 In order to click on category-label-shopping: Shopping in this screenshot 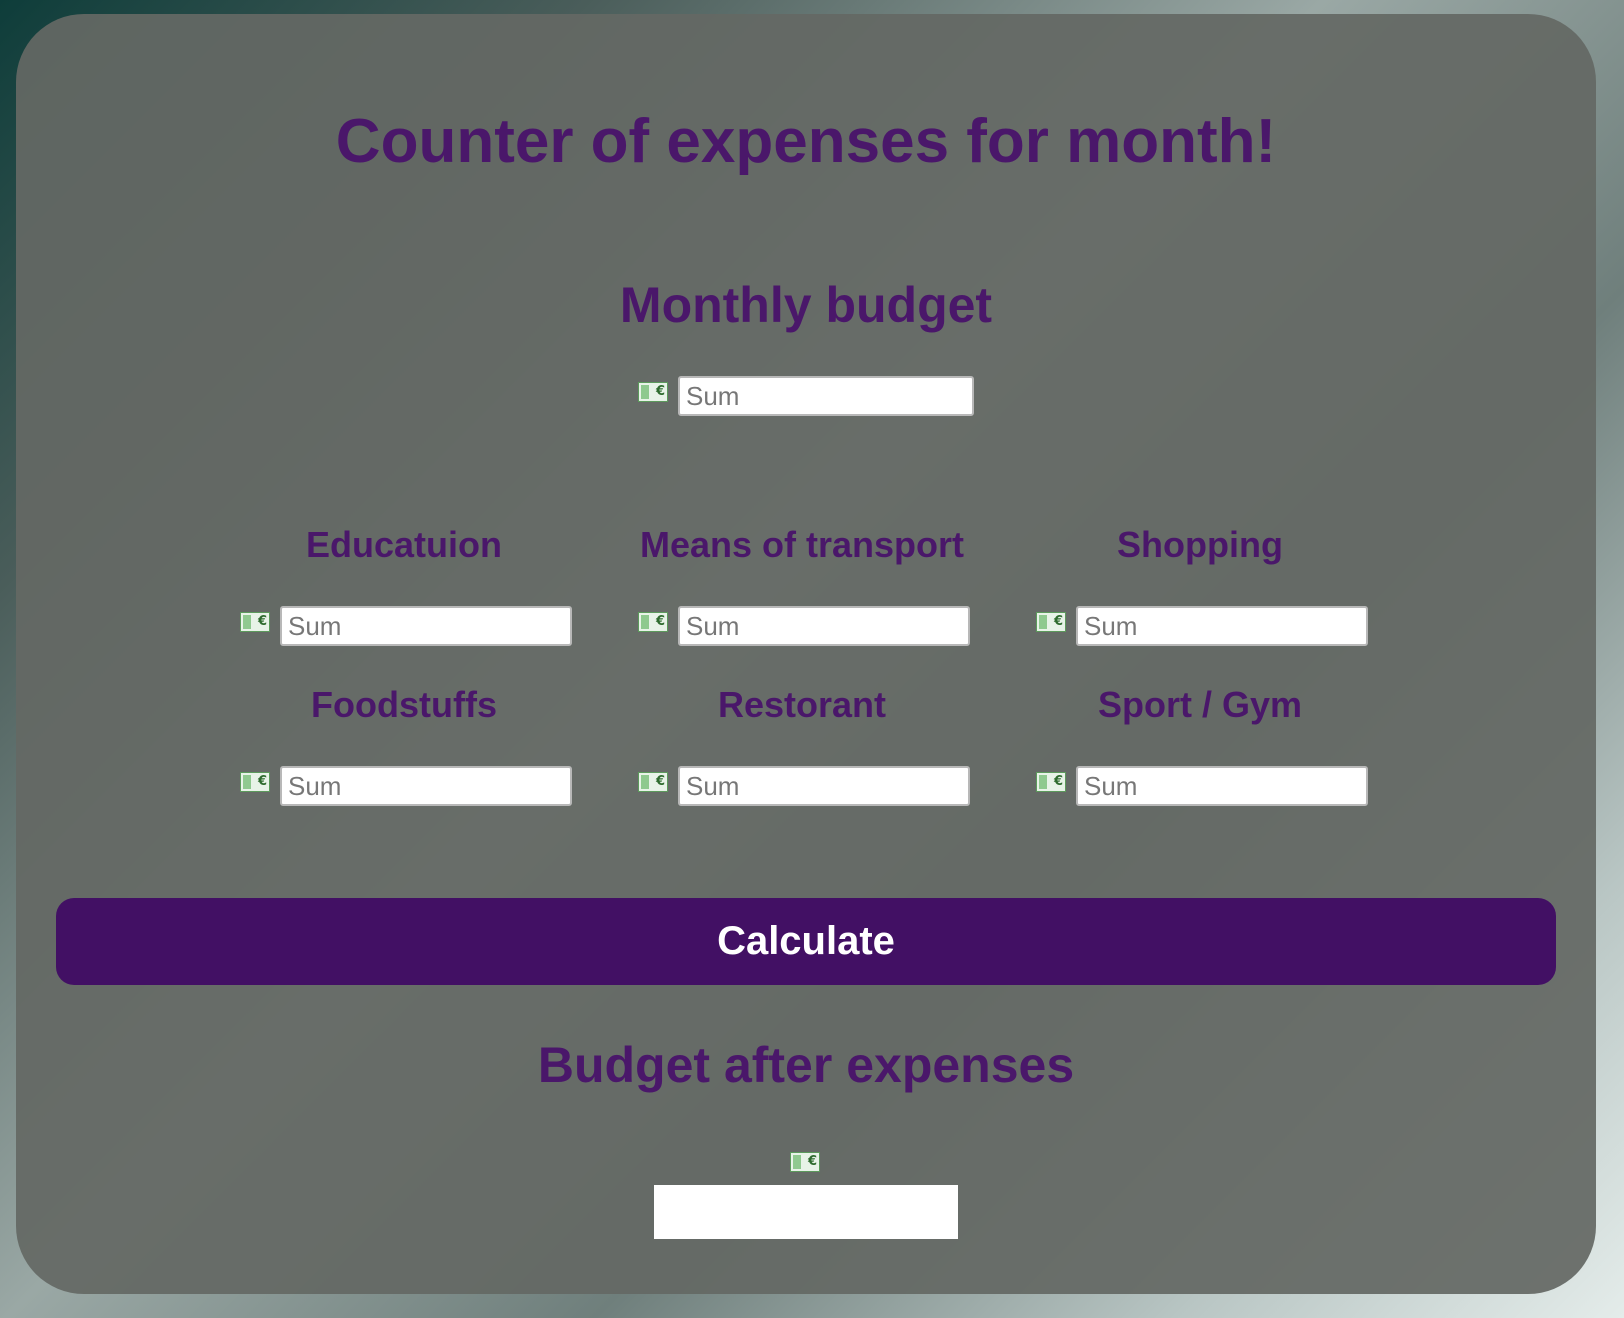, I will do `click(1200, 544)`.